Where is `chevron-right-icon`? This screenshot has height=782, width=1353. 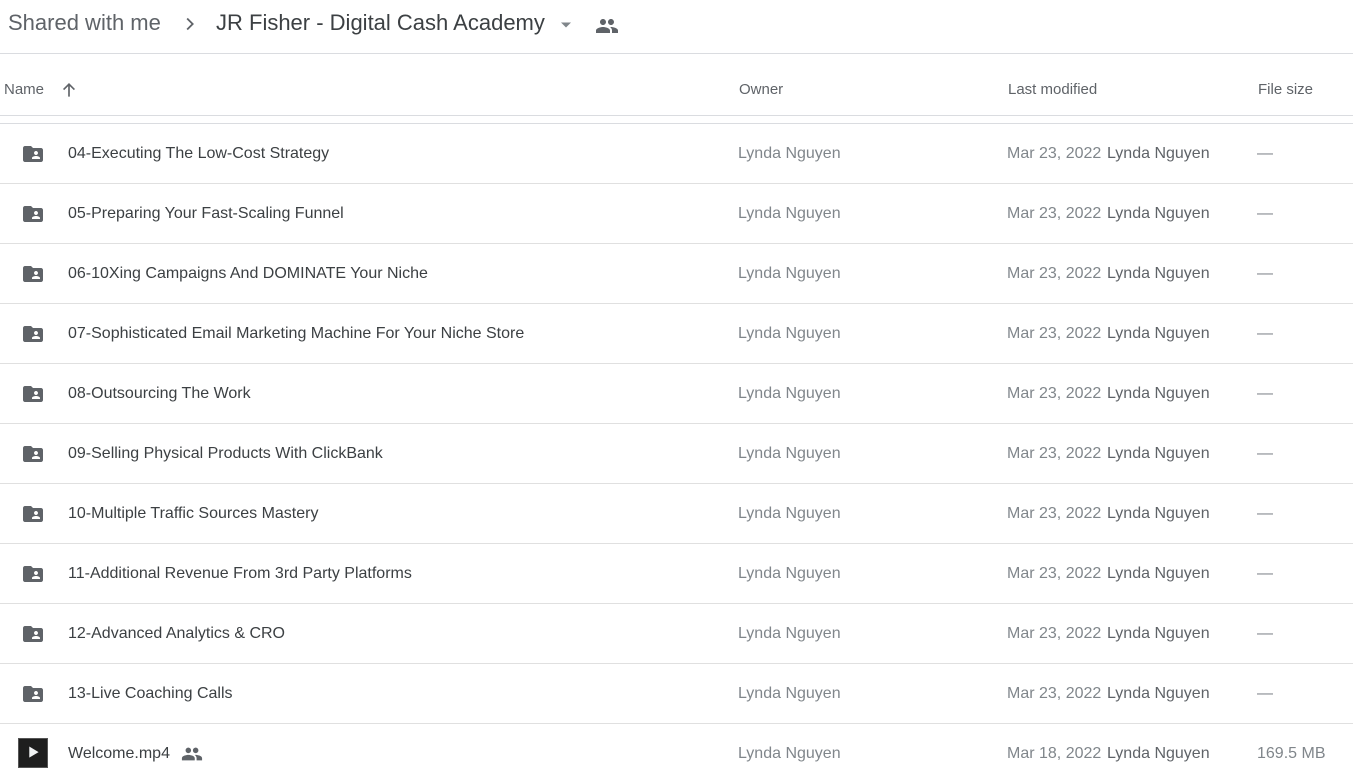
chevron-right-icon is located at coordinates (190, 24).